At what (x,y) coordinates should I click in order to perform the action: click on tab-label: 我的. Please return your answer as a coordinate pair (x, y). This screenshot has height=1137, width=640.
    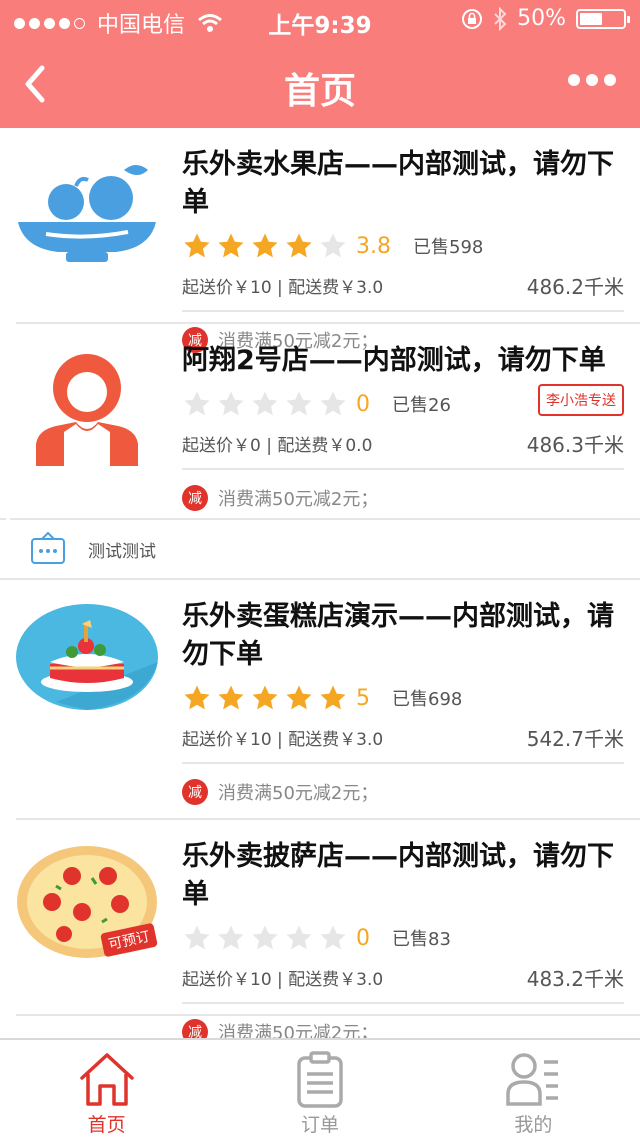
    Looking at the image, I should click on (533, 1125).